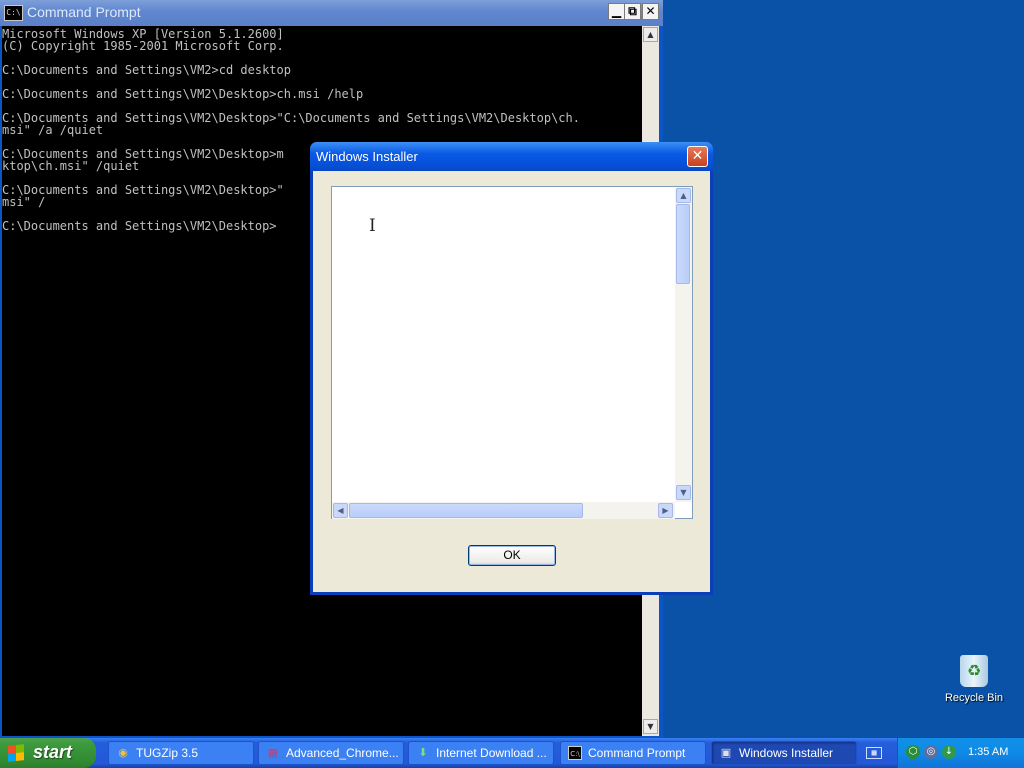 This screenshot has height=768, width=1024. I want to click on textbox-vertical-scrollbar: ▲ ▼, so click(683, 344).